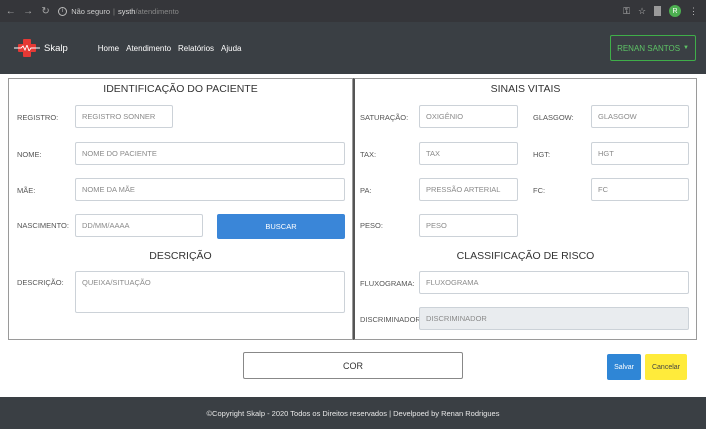 The width and height of the screenshot is (706, 429). Describe the element at coordinates (675, 11) in the screenshot. I see `profile-avatar: R` at that location.